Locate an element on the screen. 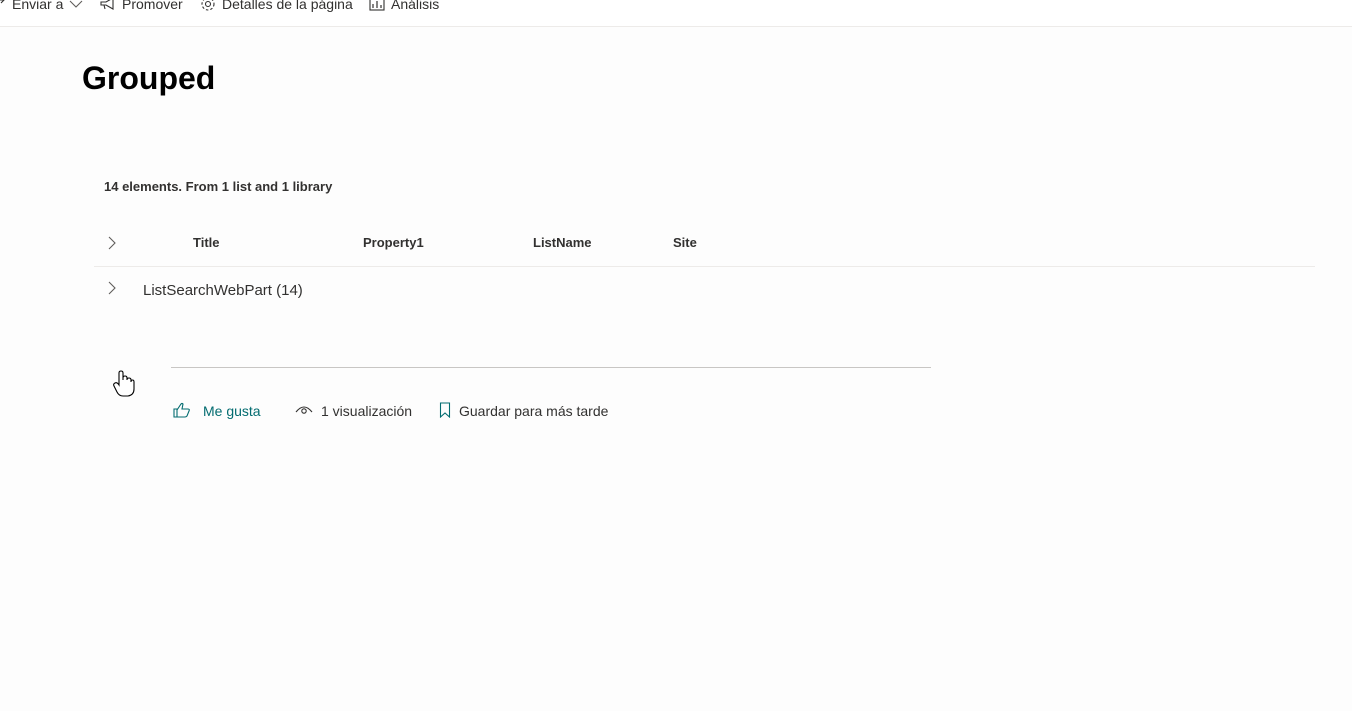 Image resolution: width=1352 pixels, height=711 pixels. column-header-site: Site is located at coordinates (685, 242).